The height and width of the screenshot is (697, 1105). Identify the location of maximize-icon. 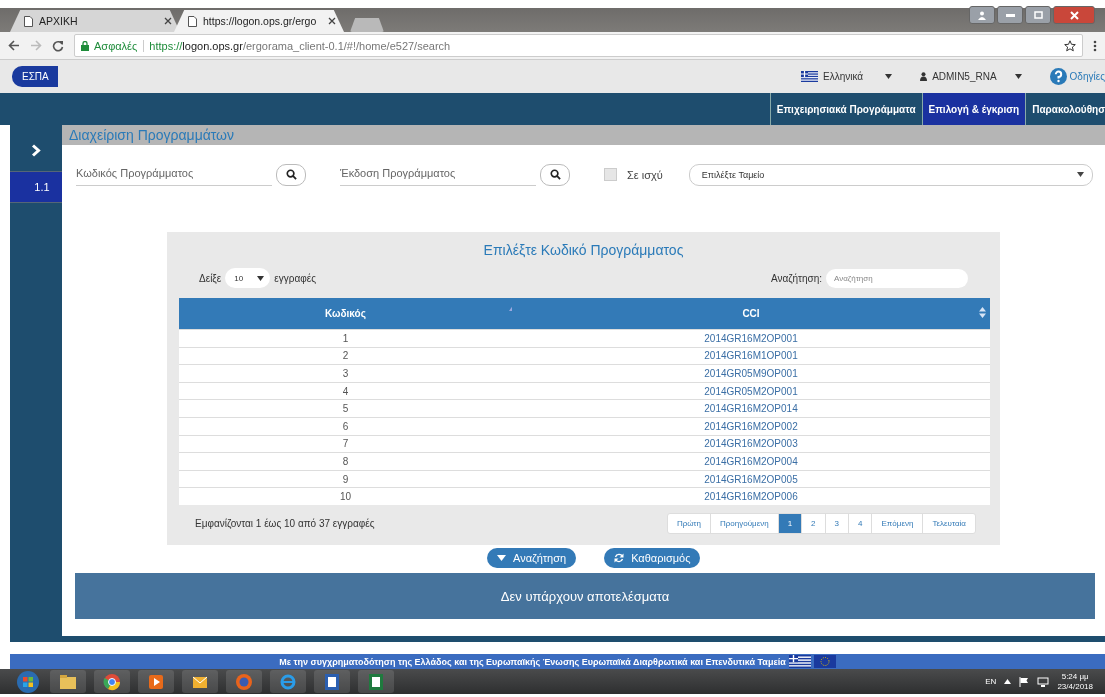
(1038, 15).